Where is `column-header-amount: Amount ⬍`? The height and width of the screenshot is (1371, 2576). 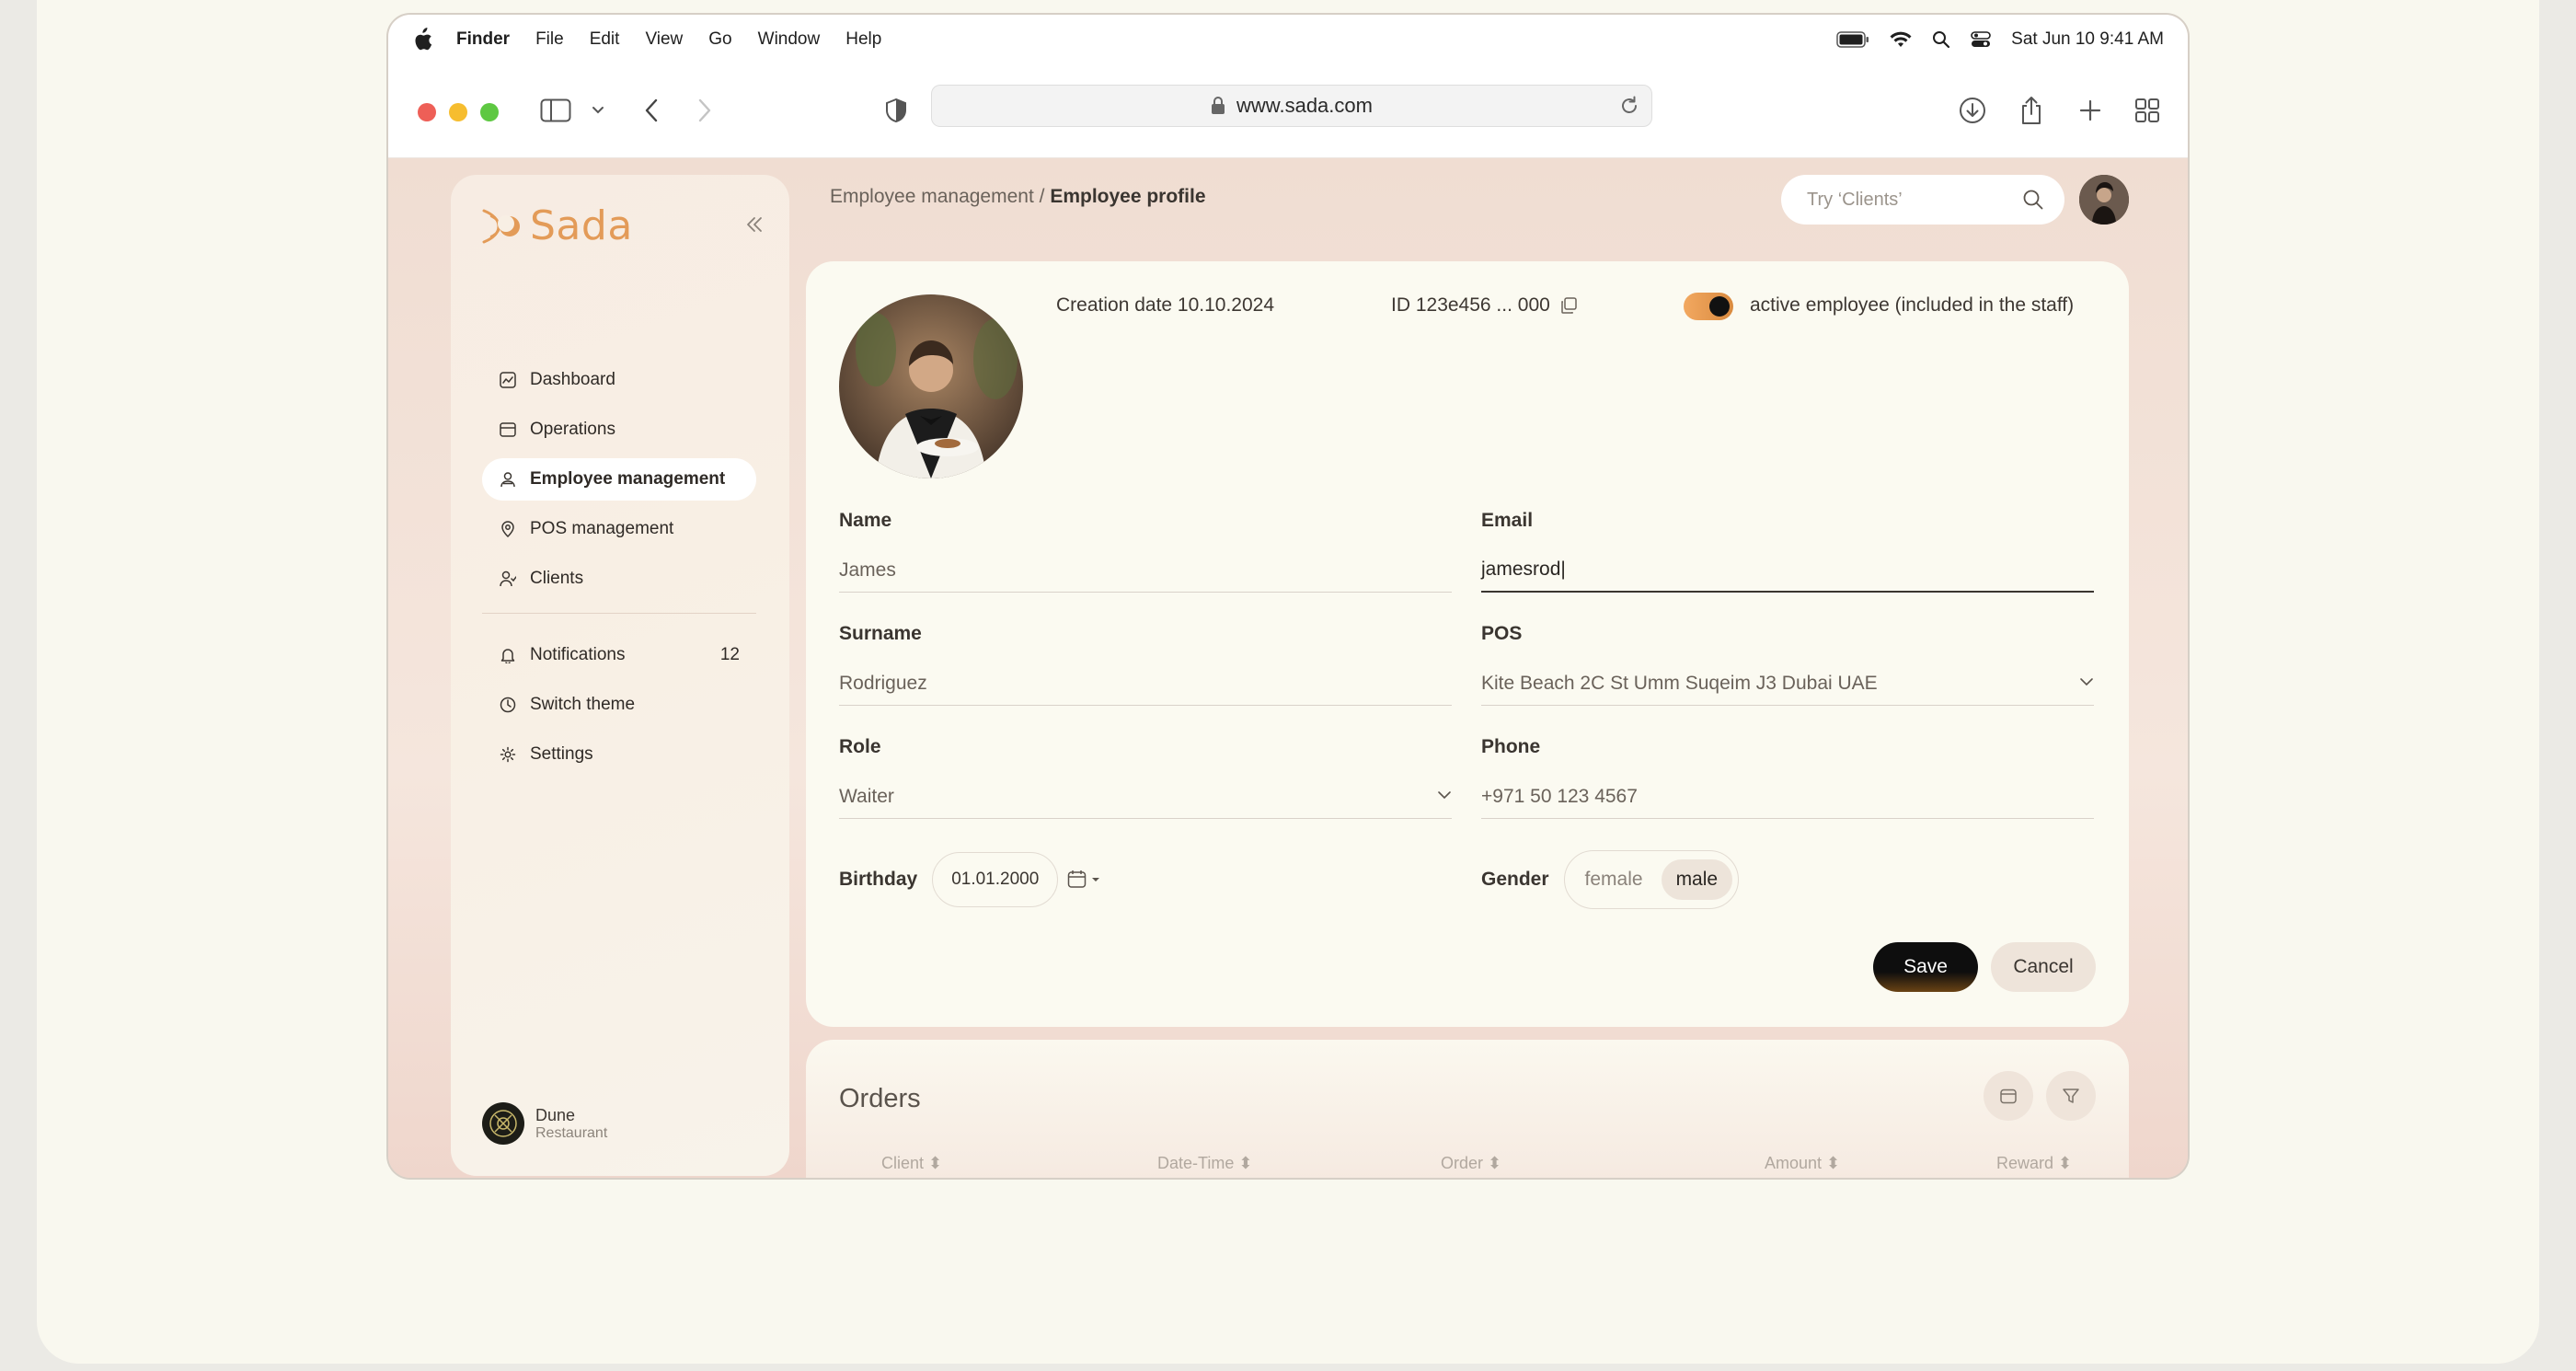 column-header-amount: Amount ⬍ is located at coordinates (1802, 1163).